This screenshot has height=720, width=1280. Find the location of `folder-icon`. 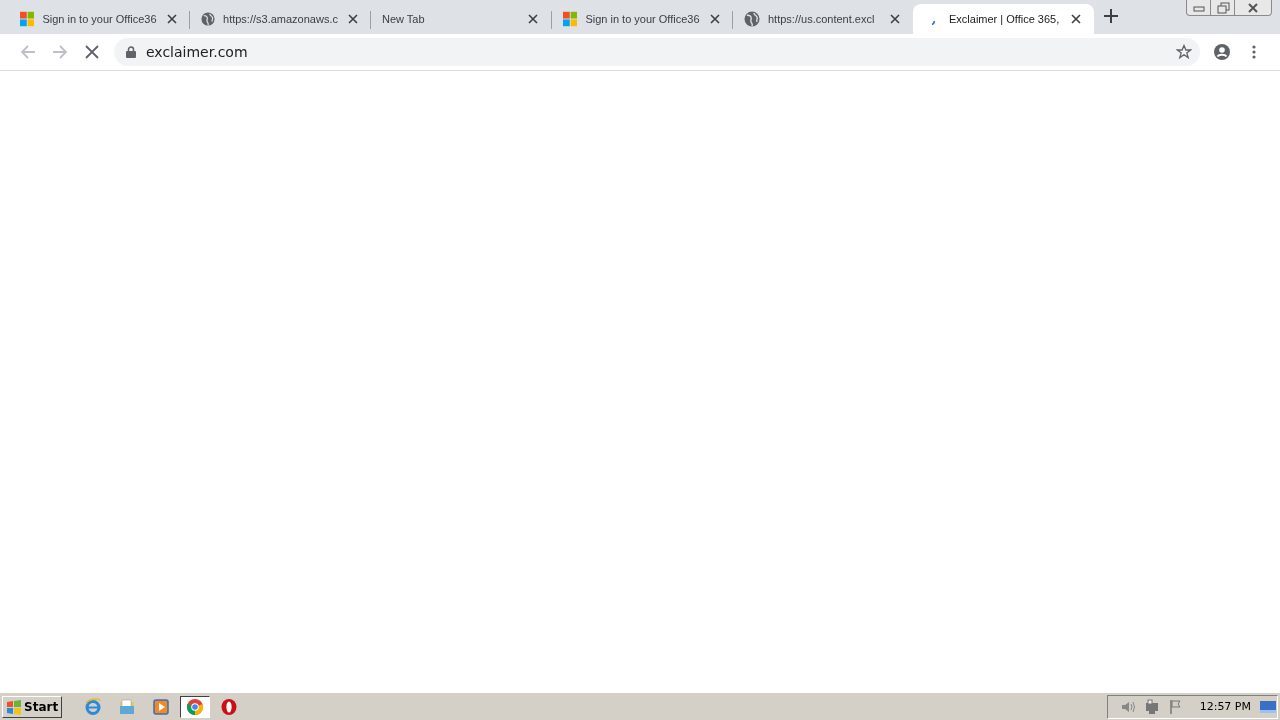

folder-icon is located at coordinates (127, 706).